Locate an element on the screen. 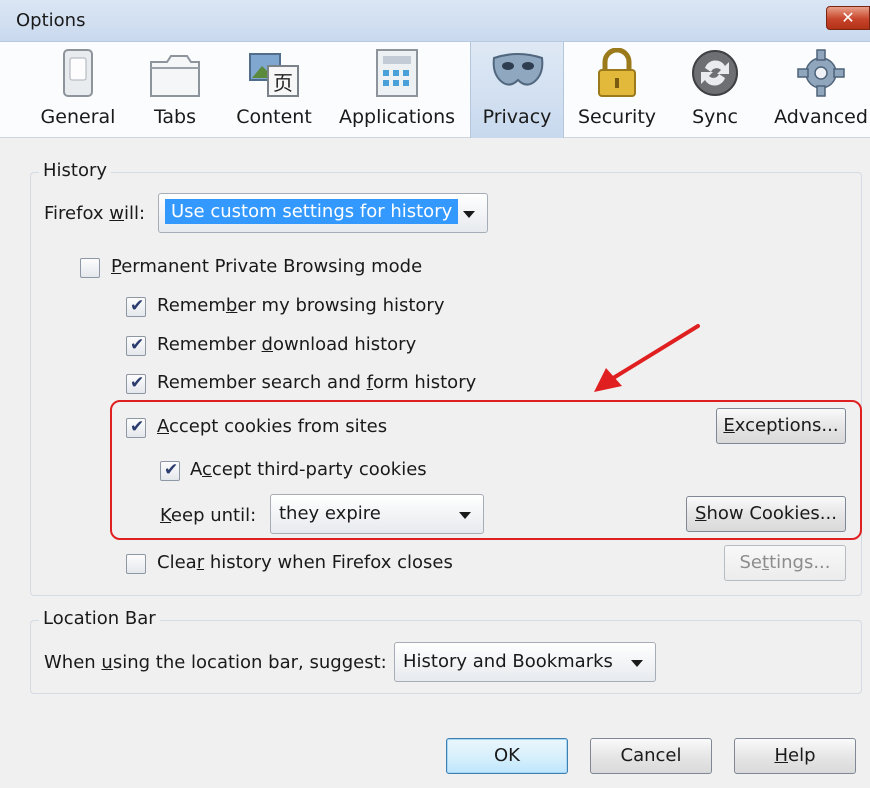  location-suggest-label: When using the location bar, suggest: is located at coordinates (215, 662).